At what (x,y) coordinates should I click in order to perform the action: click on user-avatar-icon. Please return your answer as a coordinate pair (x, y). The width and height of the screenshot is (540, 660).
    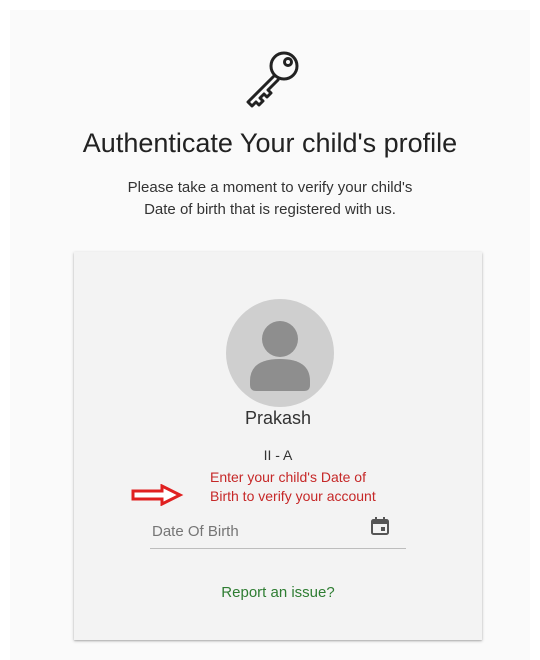
    Looking at the image, I should click on (280, 353).